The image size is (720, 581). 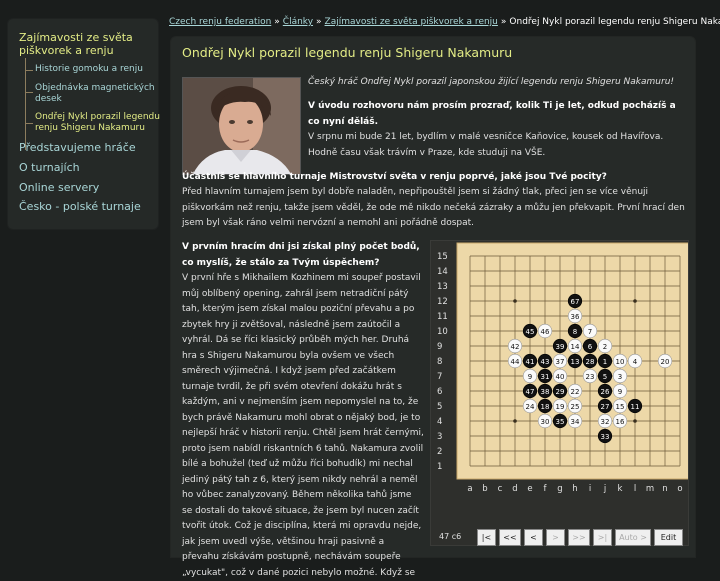 I want to click on board-control-button: >>, so click(x=579, y=537).